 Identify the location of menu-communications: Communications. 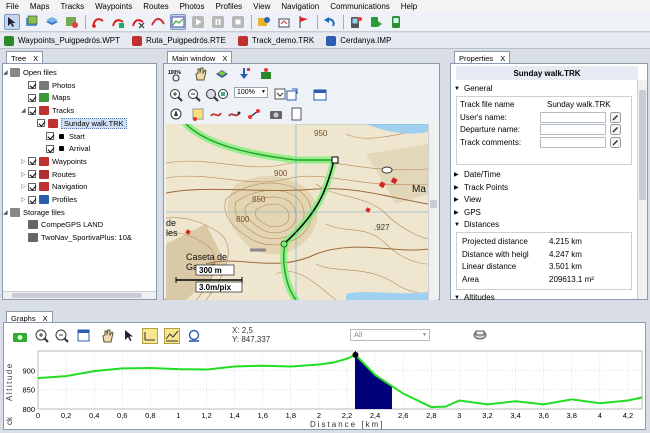
(360, 6).